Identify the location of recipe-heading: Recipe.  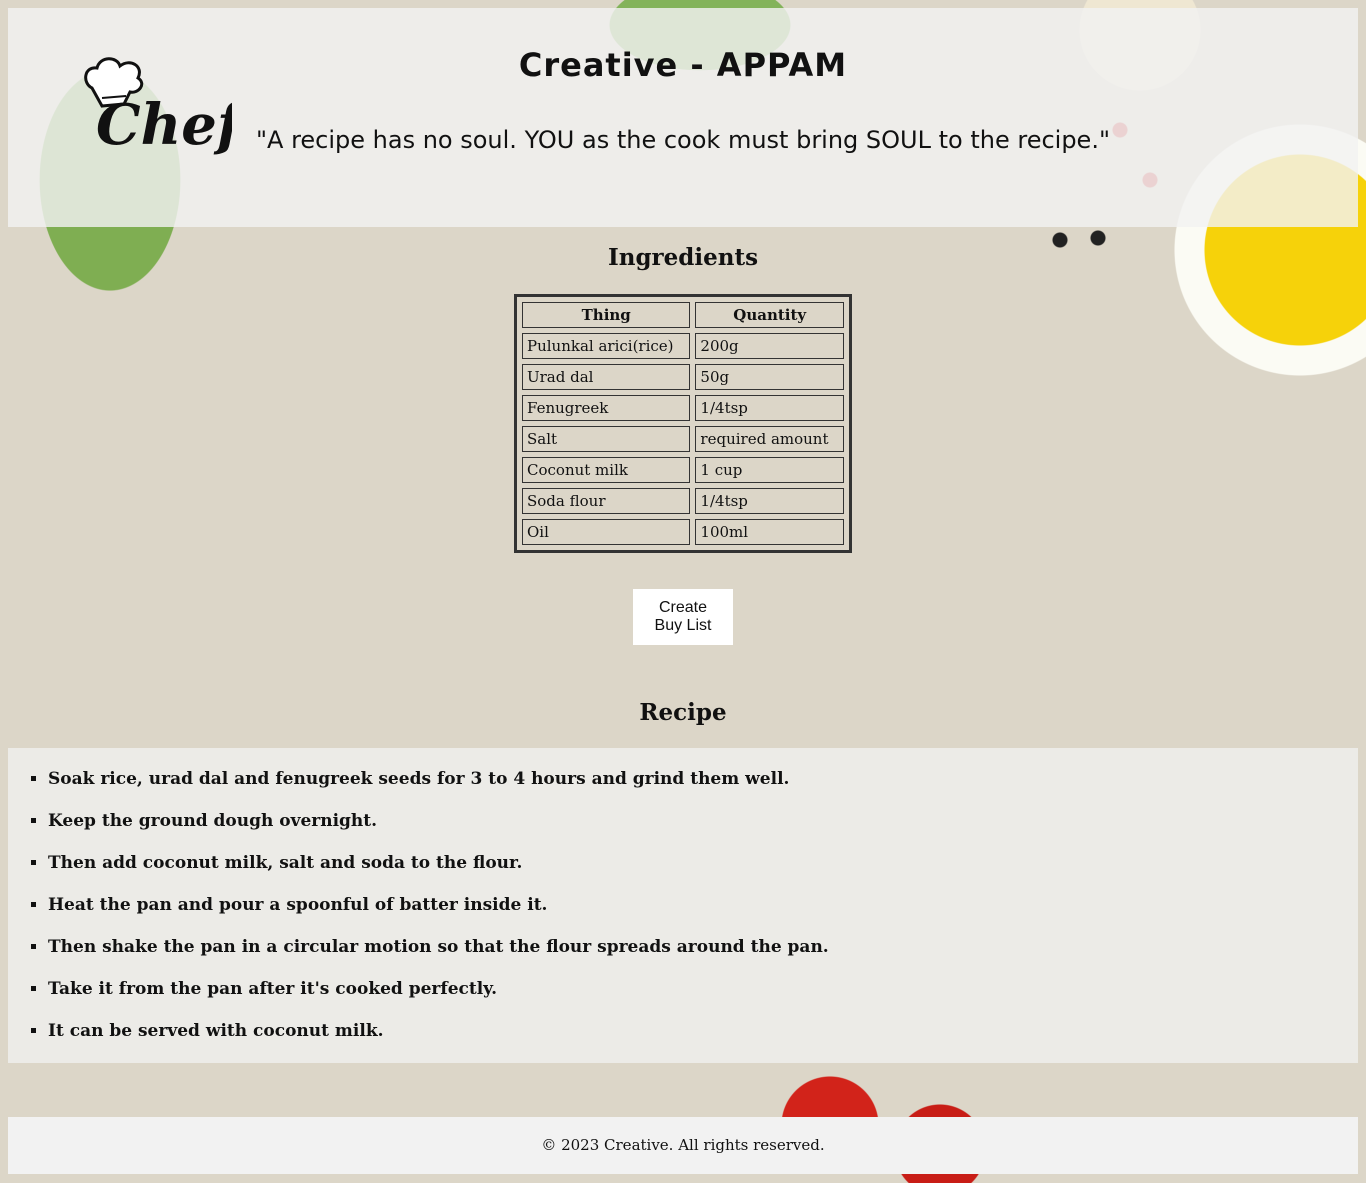
(683, 712).